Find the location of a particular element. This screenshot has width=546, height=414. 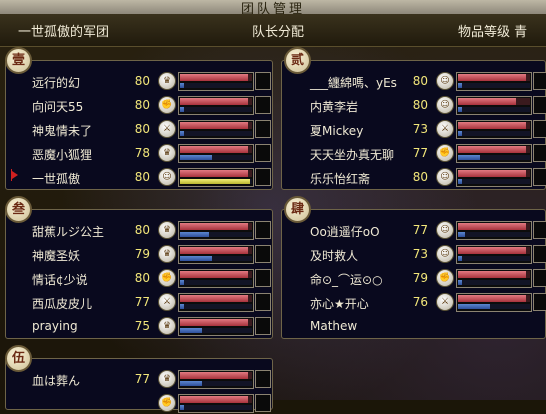

group-badge-1: 壹 is located at coordinates (18, 60).